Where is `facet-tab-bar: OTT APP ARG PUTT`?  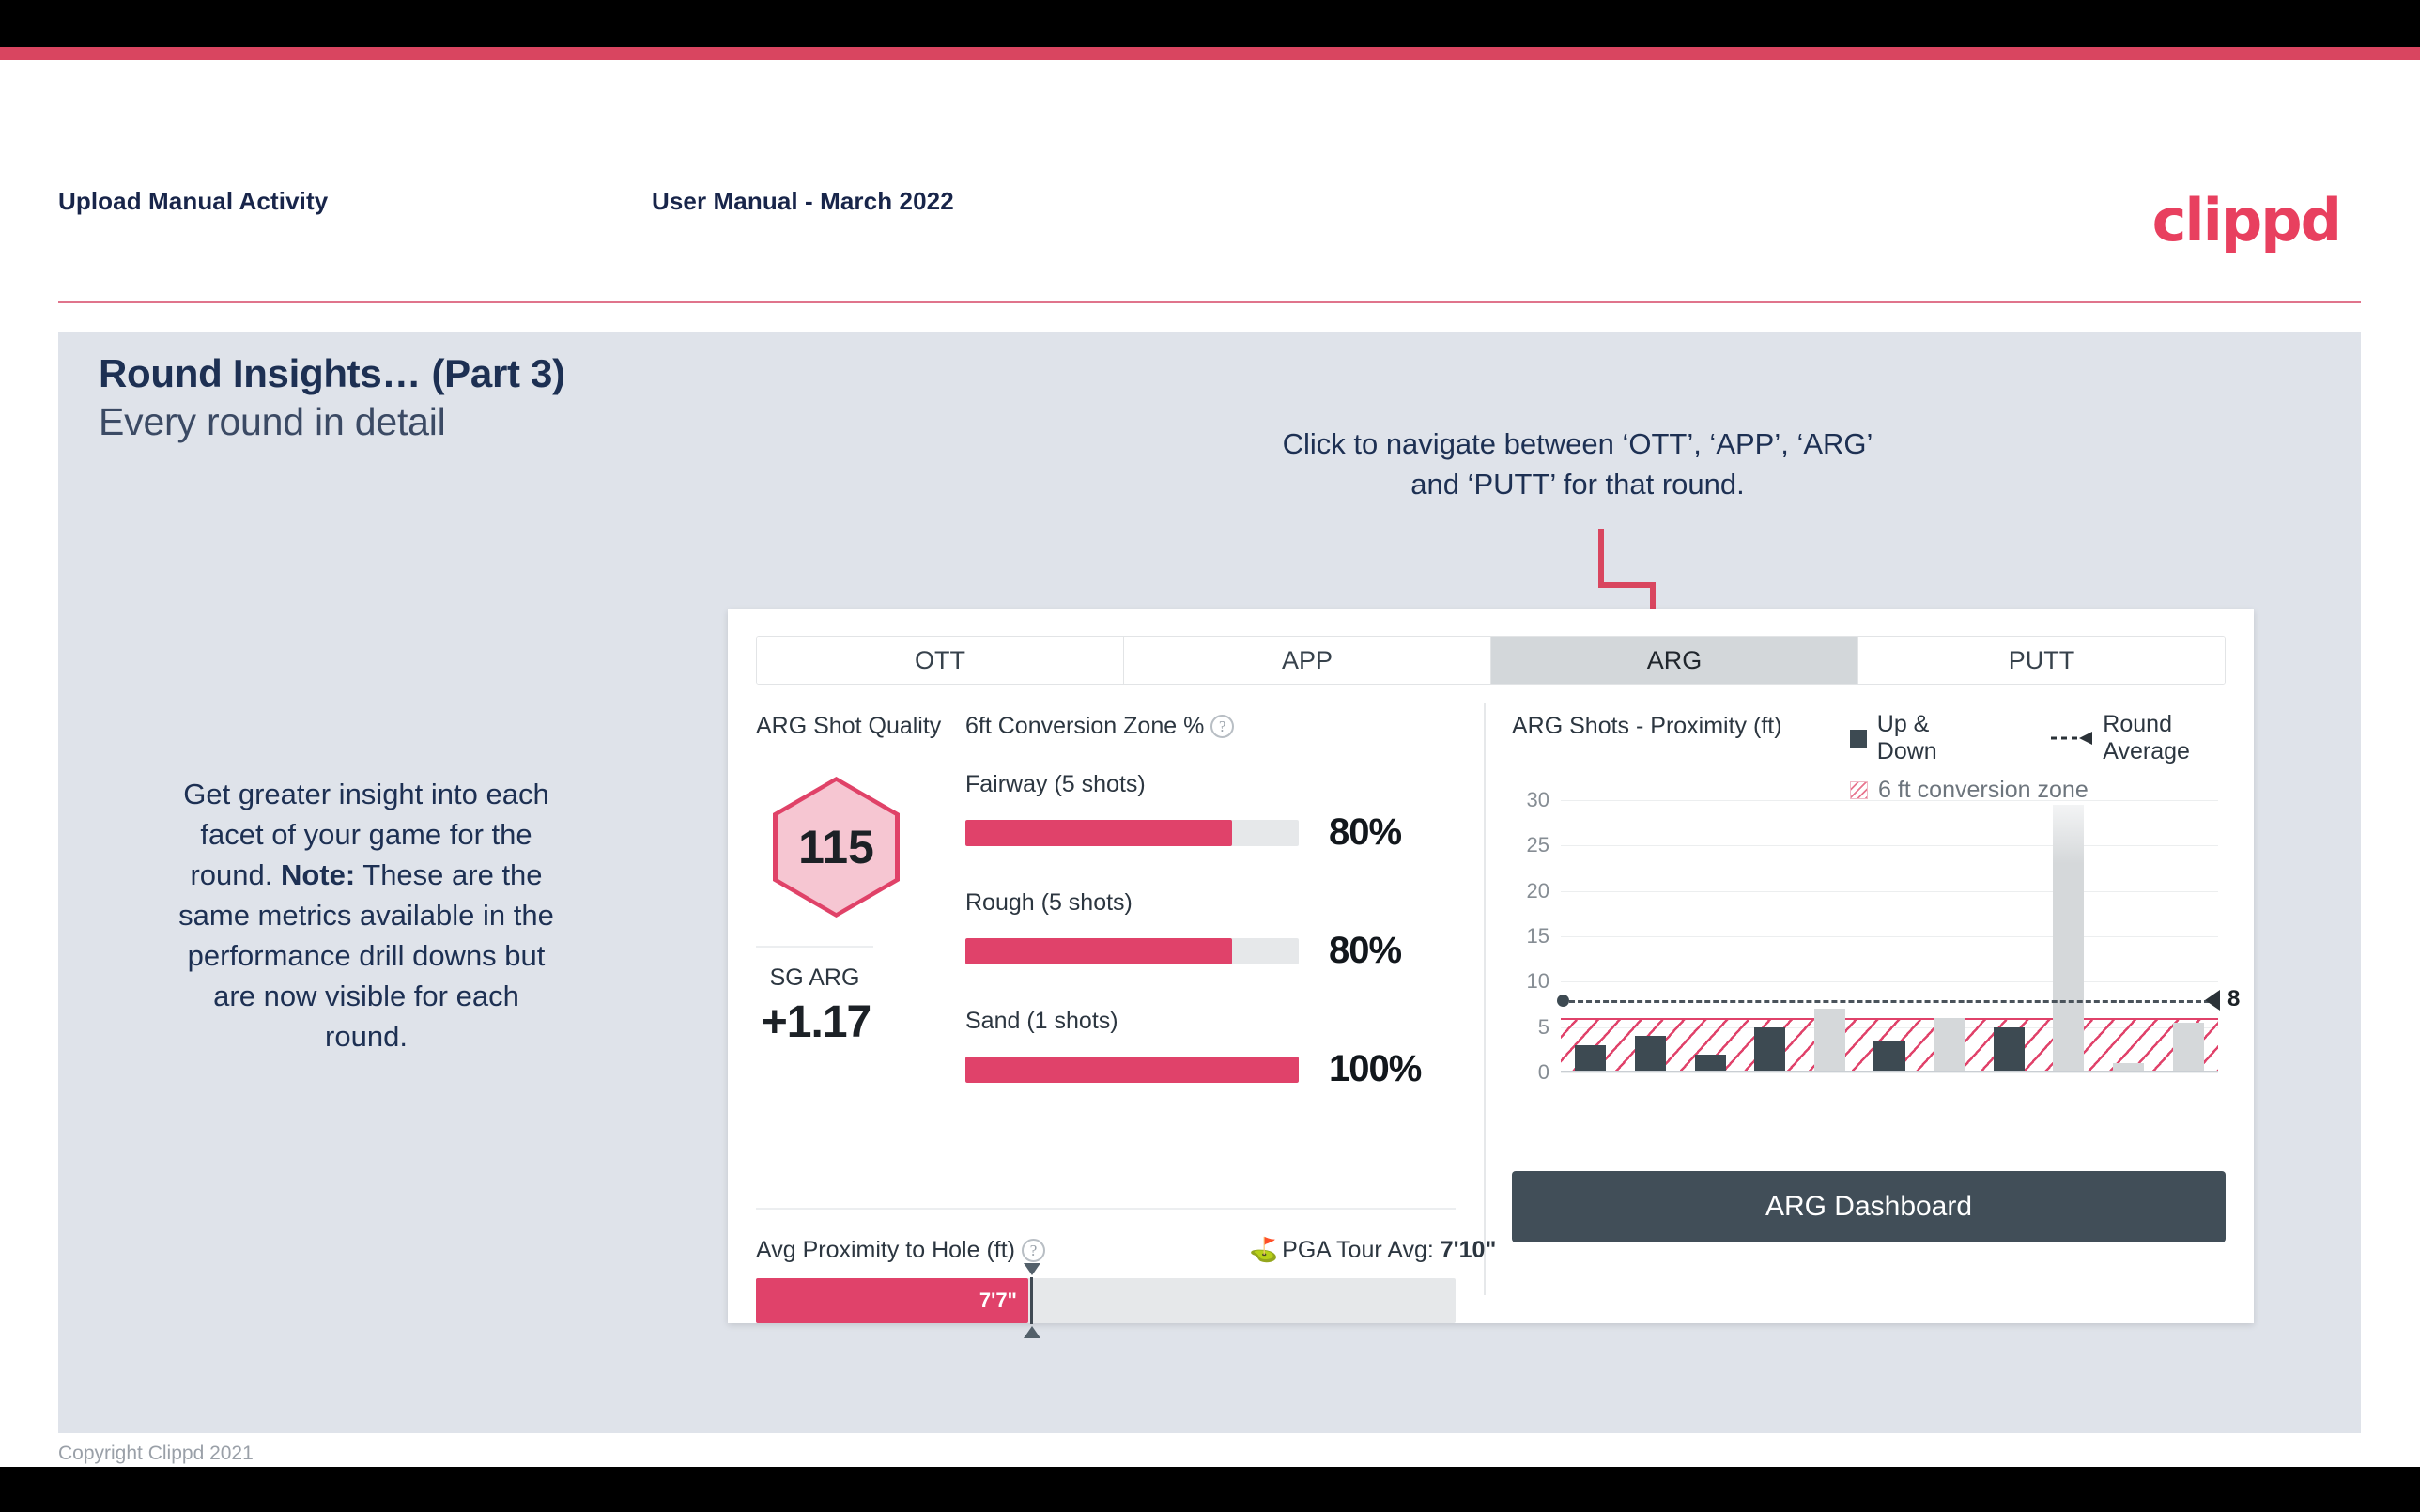
facet-tab-bar: OTT APP ARG PUTT is located at coordinates (1491, 660).